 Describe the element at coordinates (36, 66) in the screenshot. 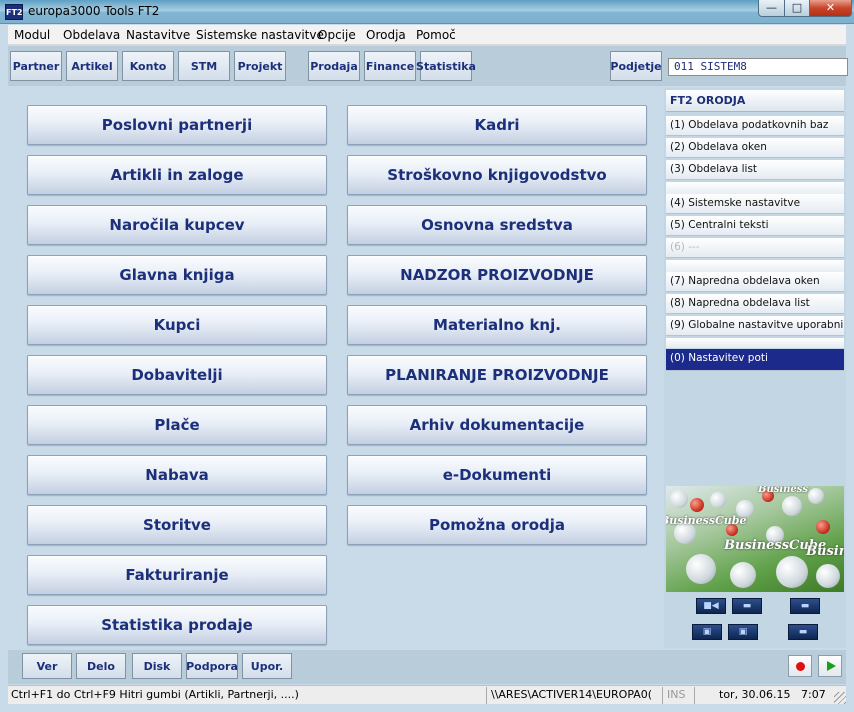

I see `partner-button: Partner` at that location.